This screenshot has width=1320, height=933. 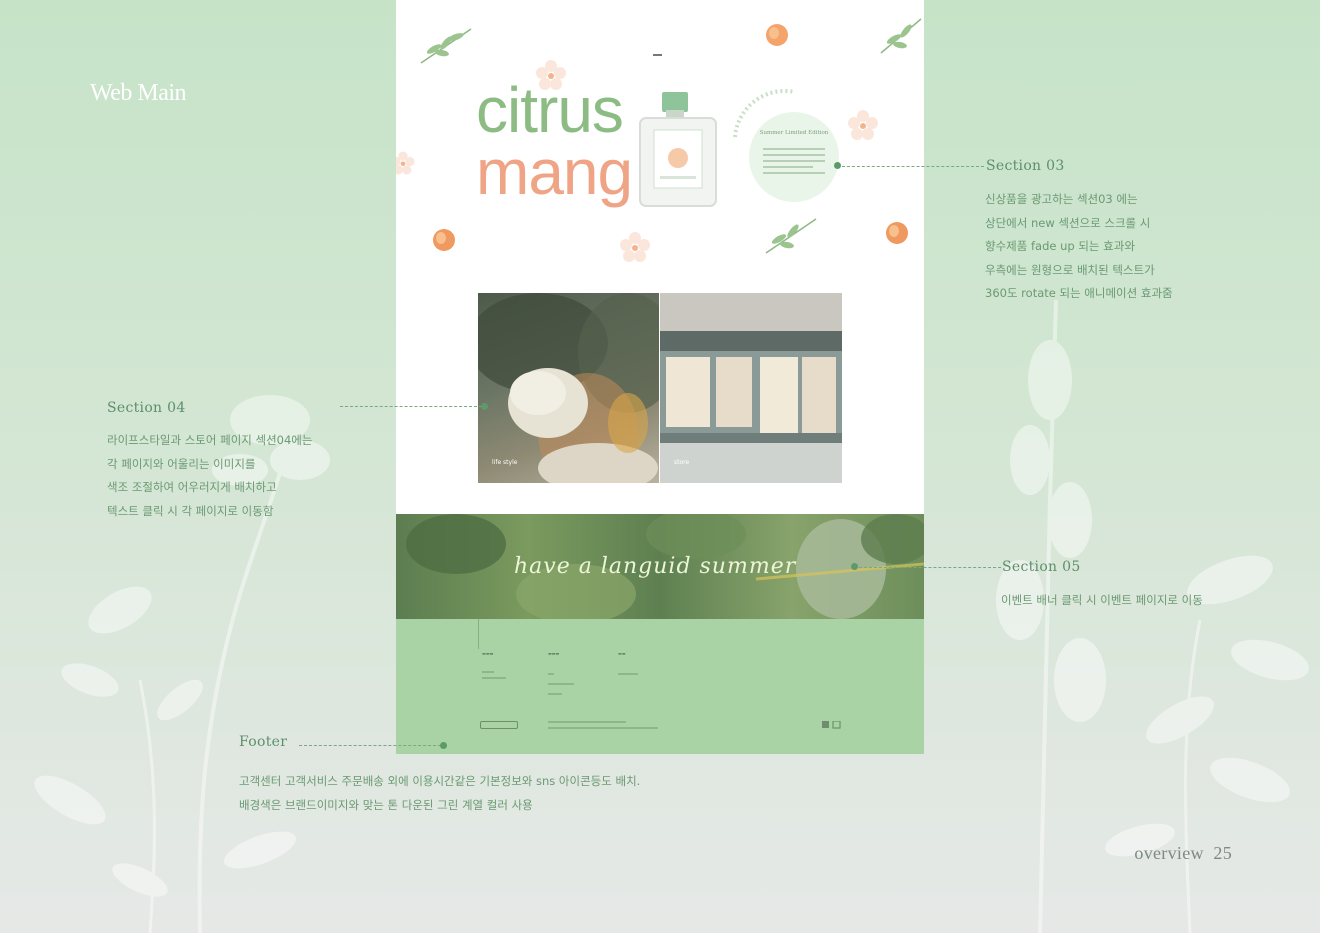 I want to click on section03-leader-line, so click(x=913, y=166).